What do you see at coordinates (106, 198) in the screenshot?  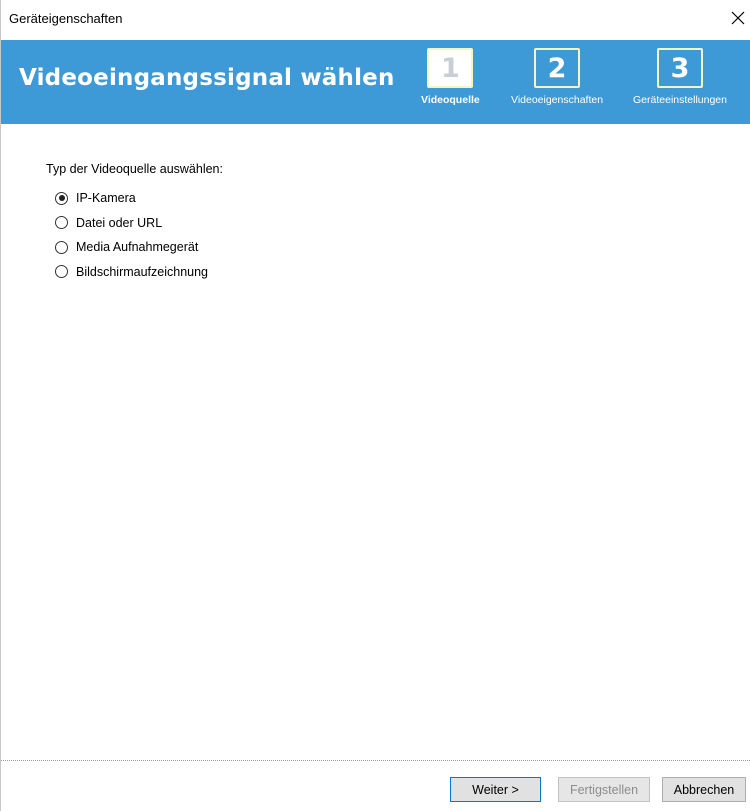 I see `radio-label: IP-Kamera` at bounding box center [106, 198].